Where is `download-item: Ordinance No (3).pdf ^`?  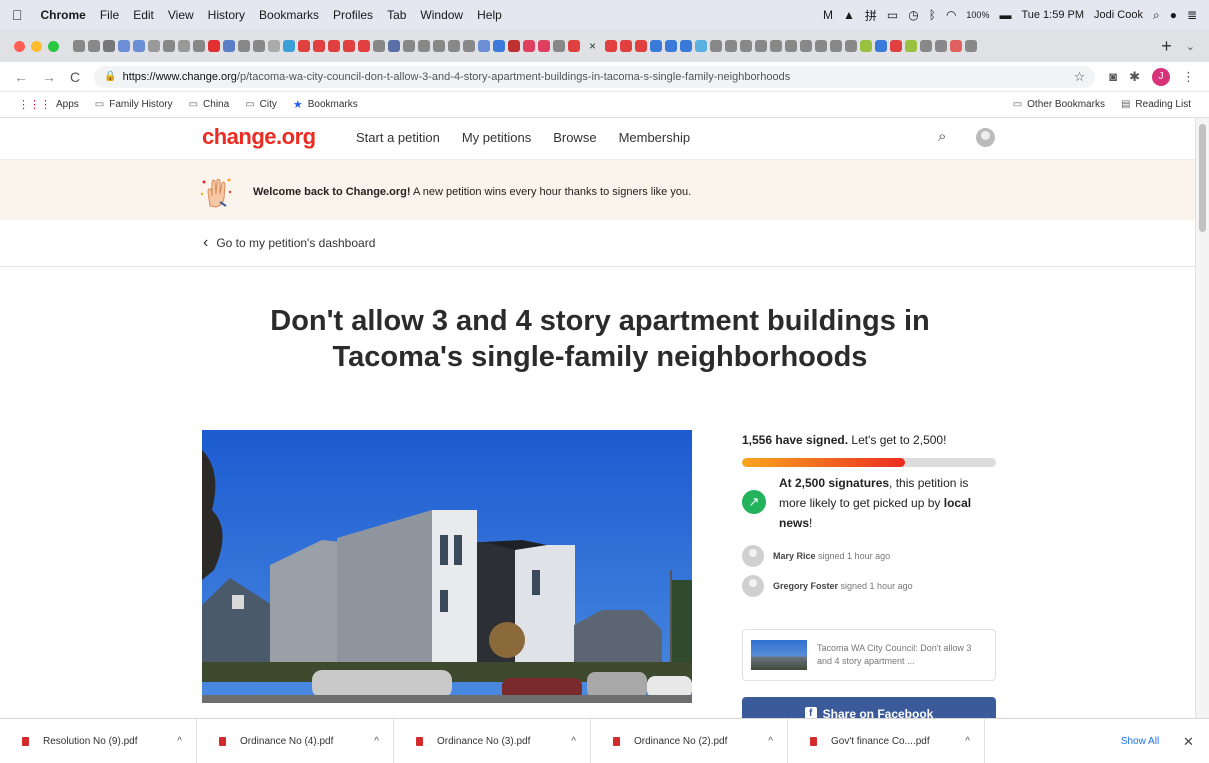
download-item: Ordinance No (3).pdf ^ is located at coordinates (492, 740).